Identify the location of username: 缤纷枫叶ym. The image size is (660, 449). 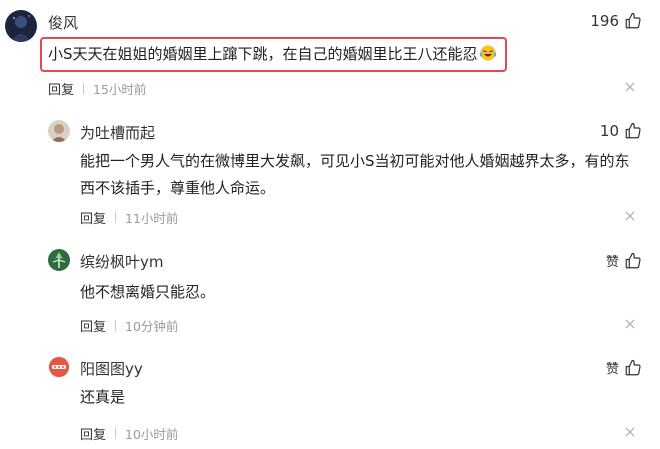
(122, 261).